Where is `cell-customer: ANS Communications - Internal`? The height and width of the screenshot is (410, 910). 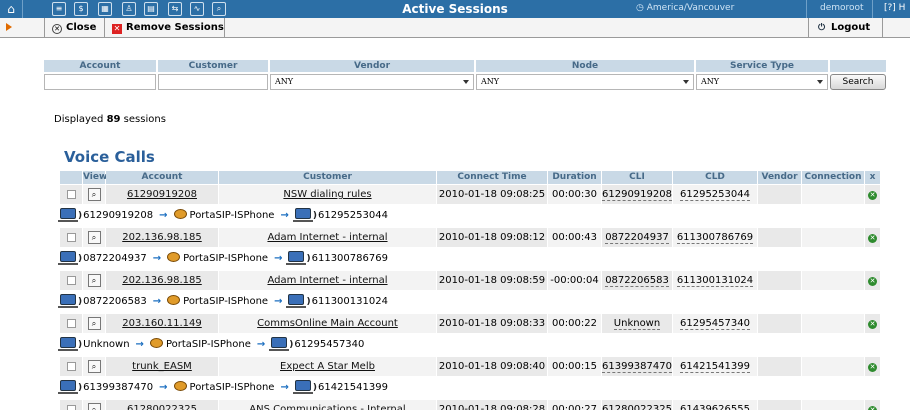
cell-customer: ANS Communications - Internal is located at coordinates (327, 405).